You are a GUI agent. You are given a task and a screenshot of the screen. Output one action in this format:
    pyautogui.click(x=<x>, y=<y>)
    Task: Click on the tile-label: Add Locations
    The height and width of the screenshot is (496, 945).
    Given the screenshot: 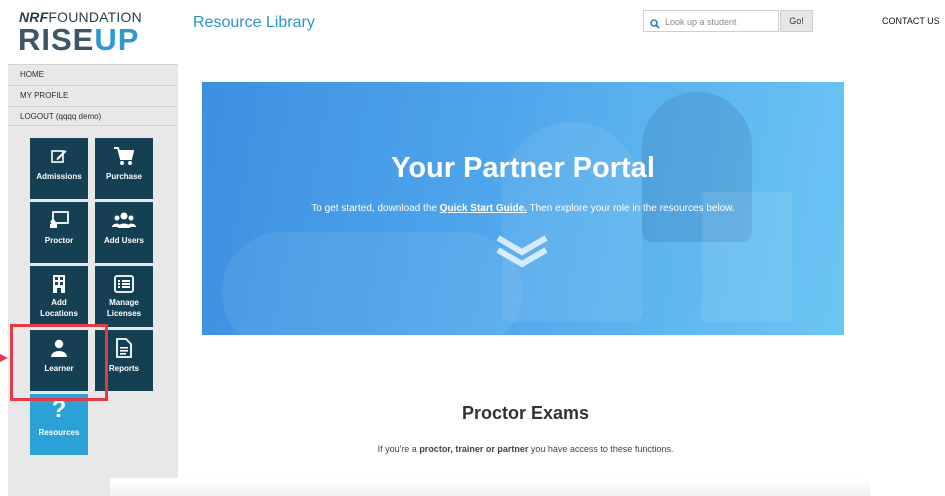 What is the action you would take?
    pyautogui.click(x=59, y=308)
    